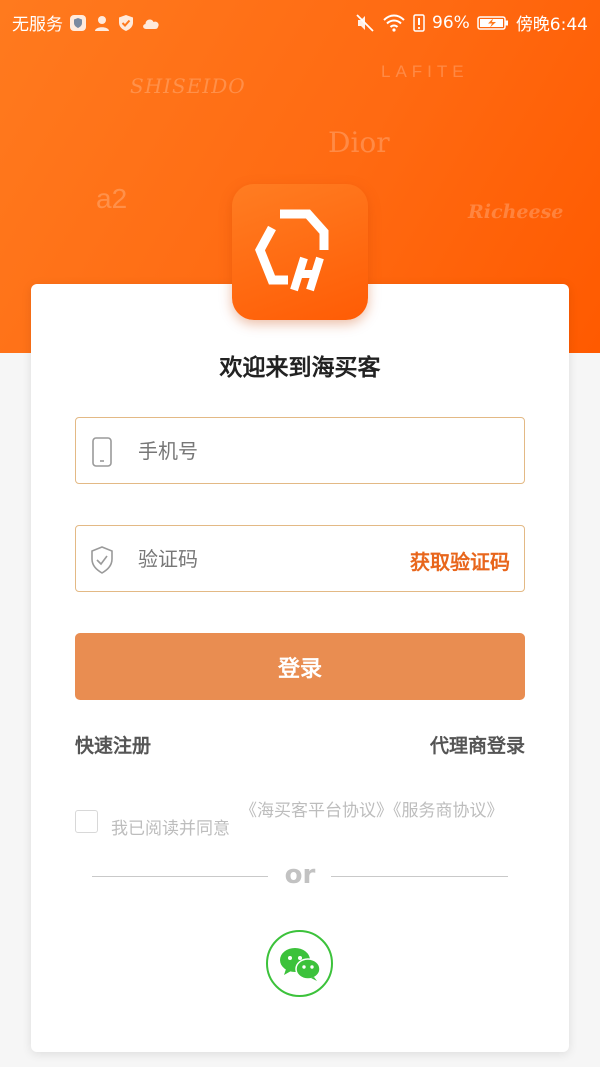 Image resolution: width=600 pixels, height=1067 pixels. I want to click on app-logo, so click(300, 252).